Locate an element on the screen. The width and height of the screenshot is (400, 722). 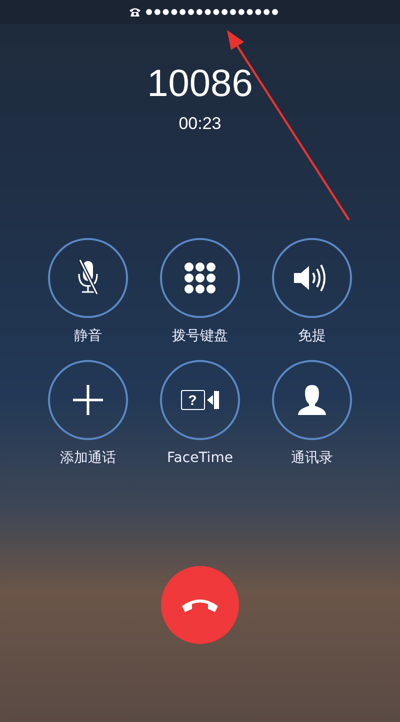
status-dots-icon is located at coordinates (212, 12).